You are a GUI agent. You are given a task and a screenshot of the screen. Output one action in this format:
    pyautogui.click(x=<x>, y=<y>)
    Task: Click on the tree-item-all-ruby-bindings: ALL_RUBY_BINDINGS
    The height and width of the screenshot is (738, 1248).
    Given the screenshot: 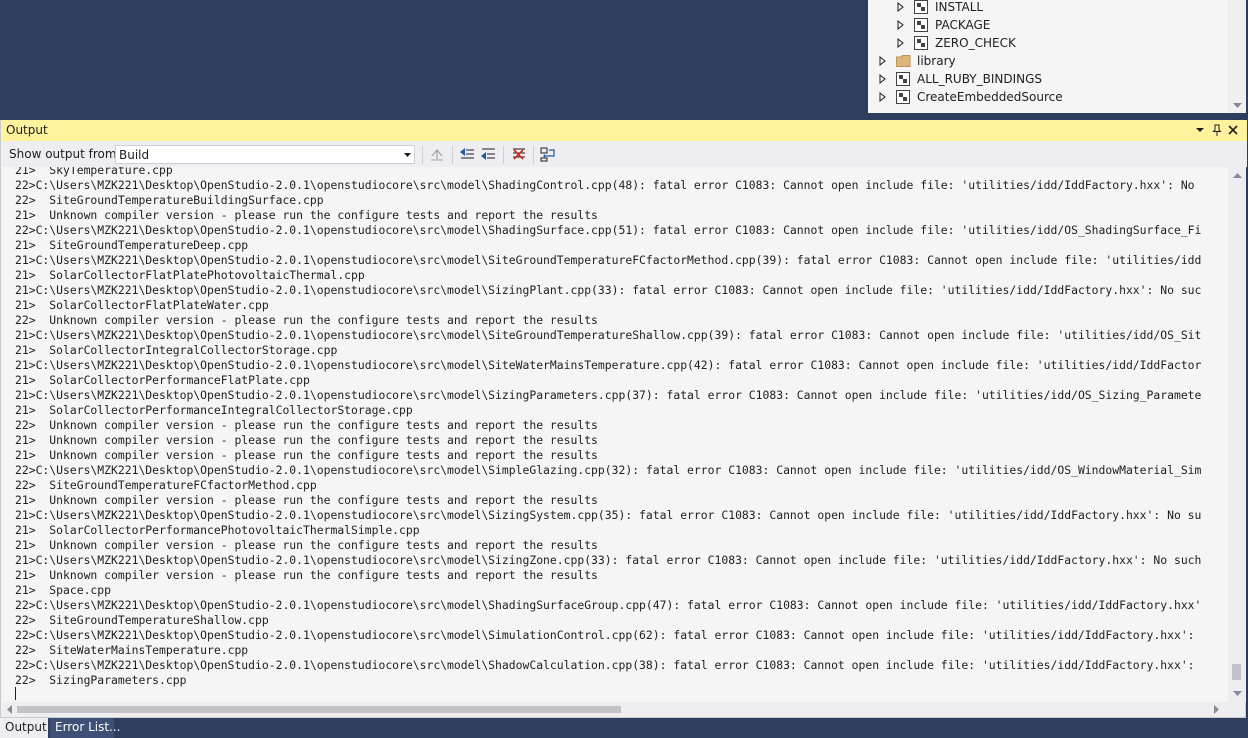 What is the action you would take?
    pyautogui.click(x=960, y=79)
    